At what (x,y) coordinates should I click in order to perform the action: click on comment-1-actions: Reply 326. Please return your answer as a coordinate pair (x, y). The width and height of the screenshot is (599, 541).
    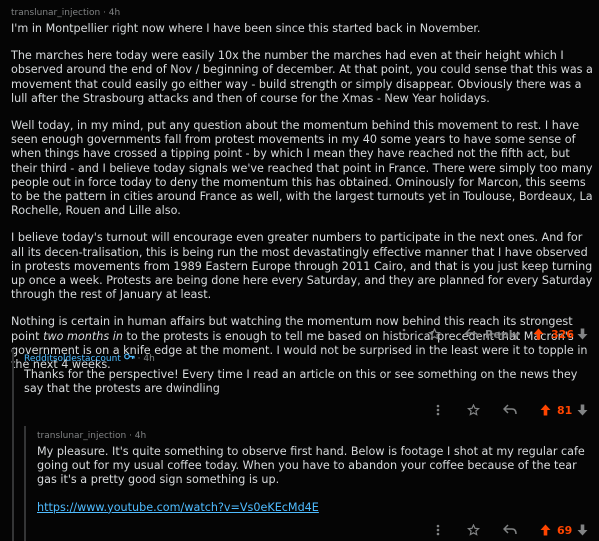
    Looking at the image, I should click on (299, 334).